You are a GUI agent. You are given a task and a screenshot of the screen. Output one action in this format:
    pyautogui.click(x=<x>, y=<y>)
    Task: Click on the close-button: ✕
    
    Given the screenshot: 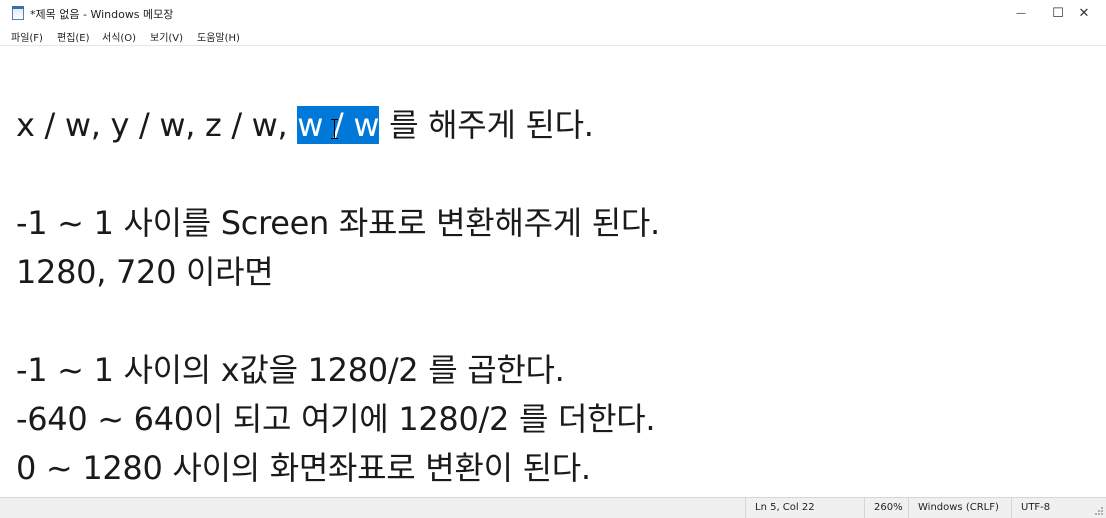 What is the action you would take?
    pyautogui.click(x=1084, y=13)
    